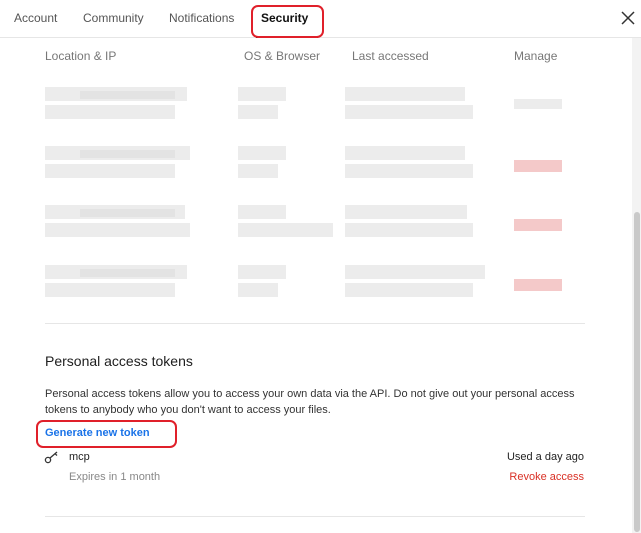 This screenshot has width=641, height=533. What do you see at coordinates (320, 19) in the screenshot?
I see `settings-tabs: Account Community Notifications Security` at bounding box center [320, 19].